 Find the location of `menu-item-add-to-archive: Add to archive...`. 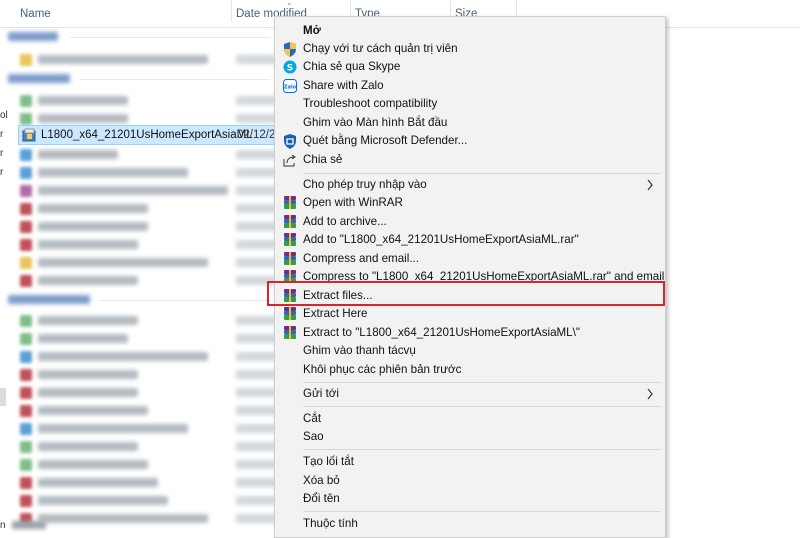

menu-item-add-to-archive: Add to archive... is located at coordinates (470, 222).